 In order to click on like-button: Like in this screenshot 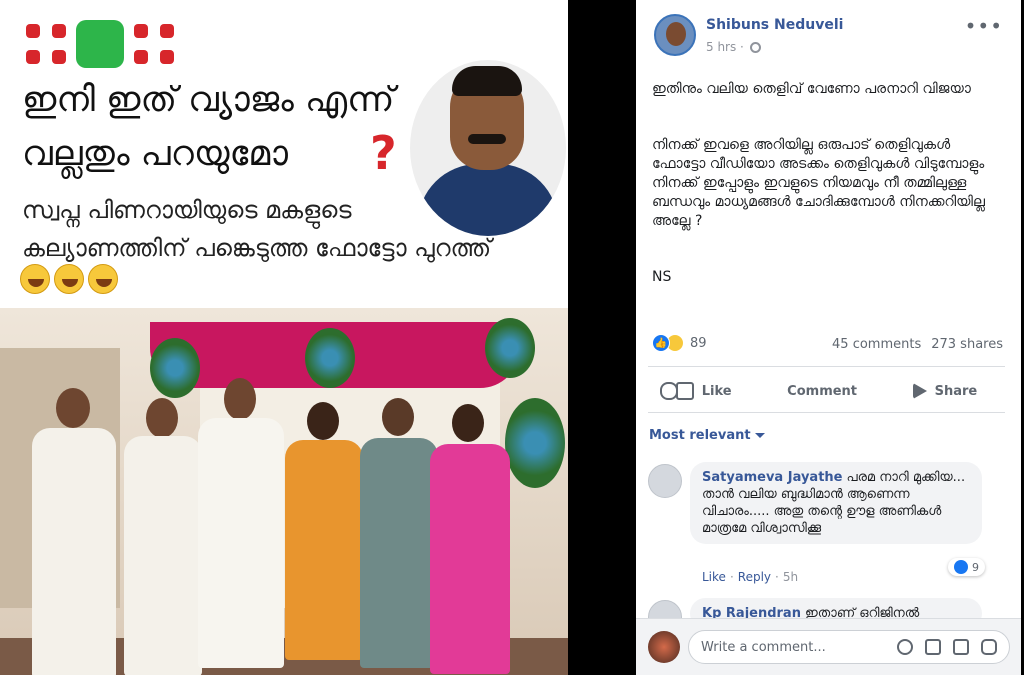, I will do `click(703, 391)`.